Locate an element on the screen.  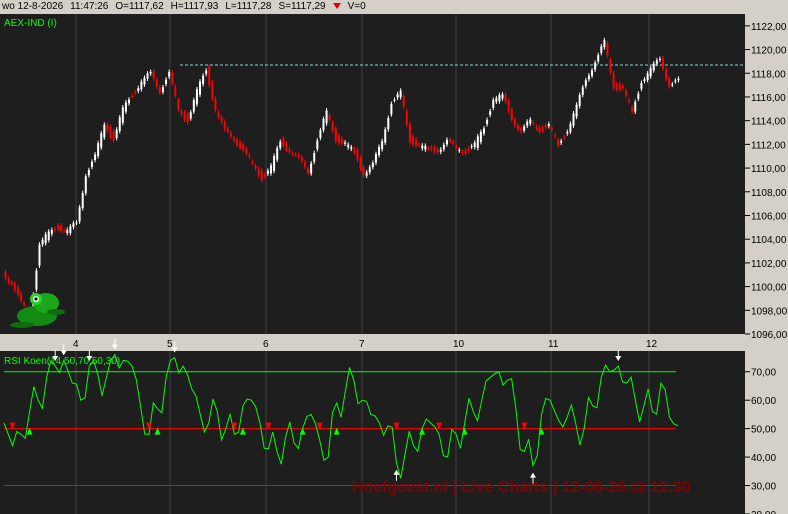
date-tick-label: 12 is located at coordinates (652, 344).